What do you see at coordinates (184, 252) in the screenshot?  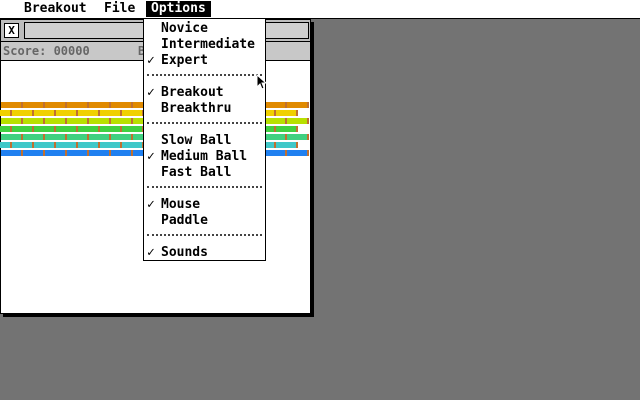 I see `menu-item-label: Sounds` at bounding box center [184, 252].